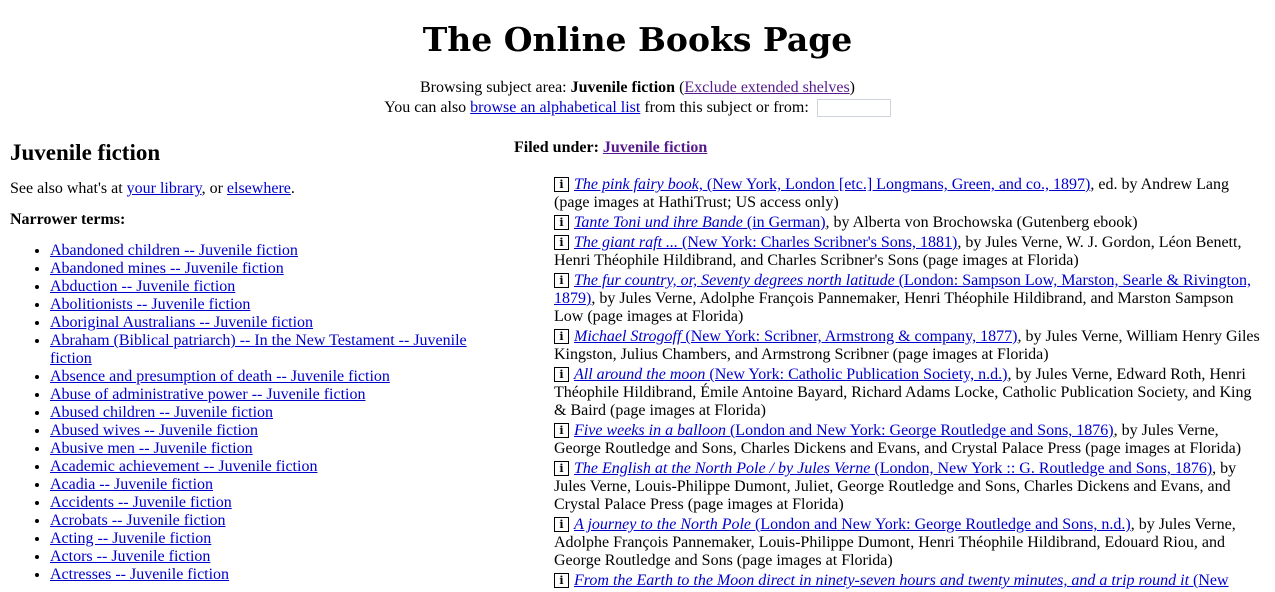 This screenshot has height=592, width=1275. Describe the element at coordinates (265, 503) in the screenshot. I see `list-item: Accidents -- Juvenile fiction` at that location.